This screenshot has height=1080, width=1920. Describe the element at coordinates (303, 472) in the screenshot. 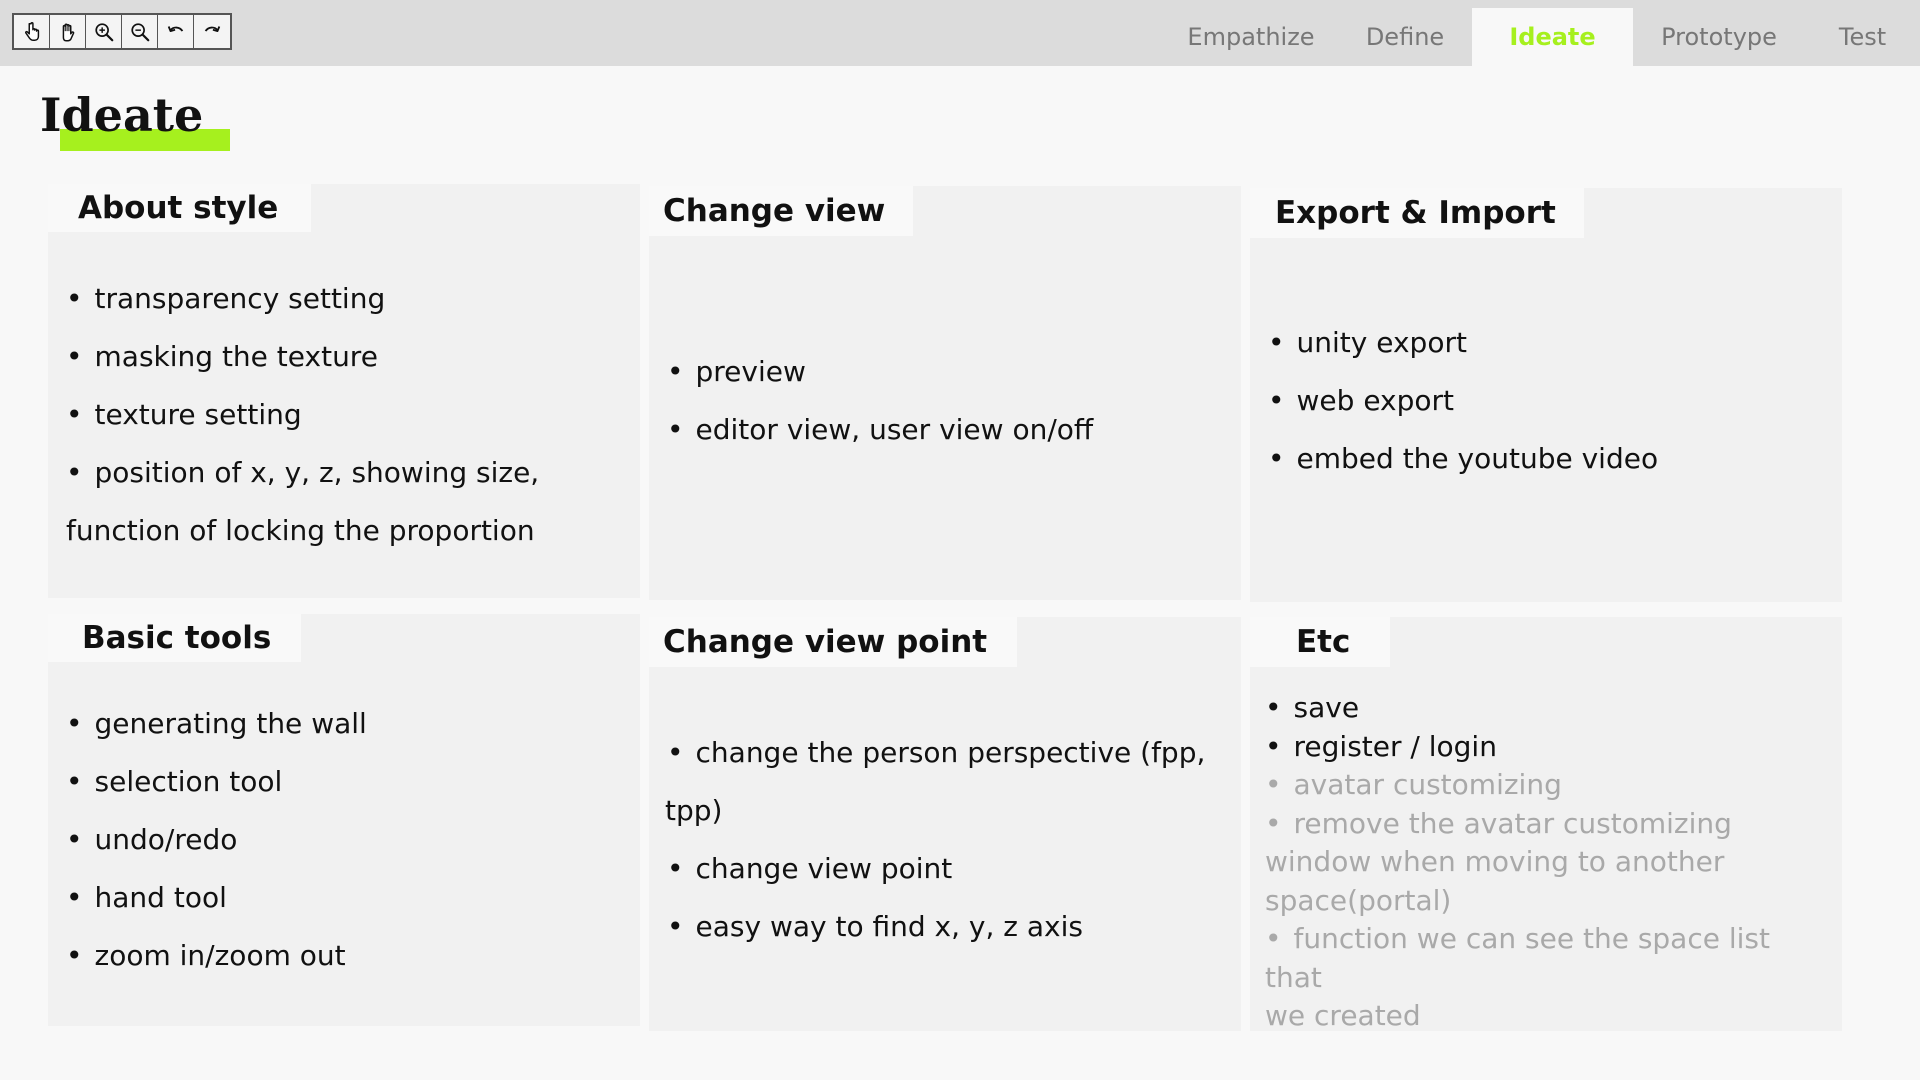

I see `list-item: • position of x, y, z, showing size,` at that location.